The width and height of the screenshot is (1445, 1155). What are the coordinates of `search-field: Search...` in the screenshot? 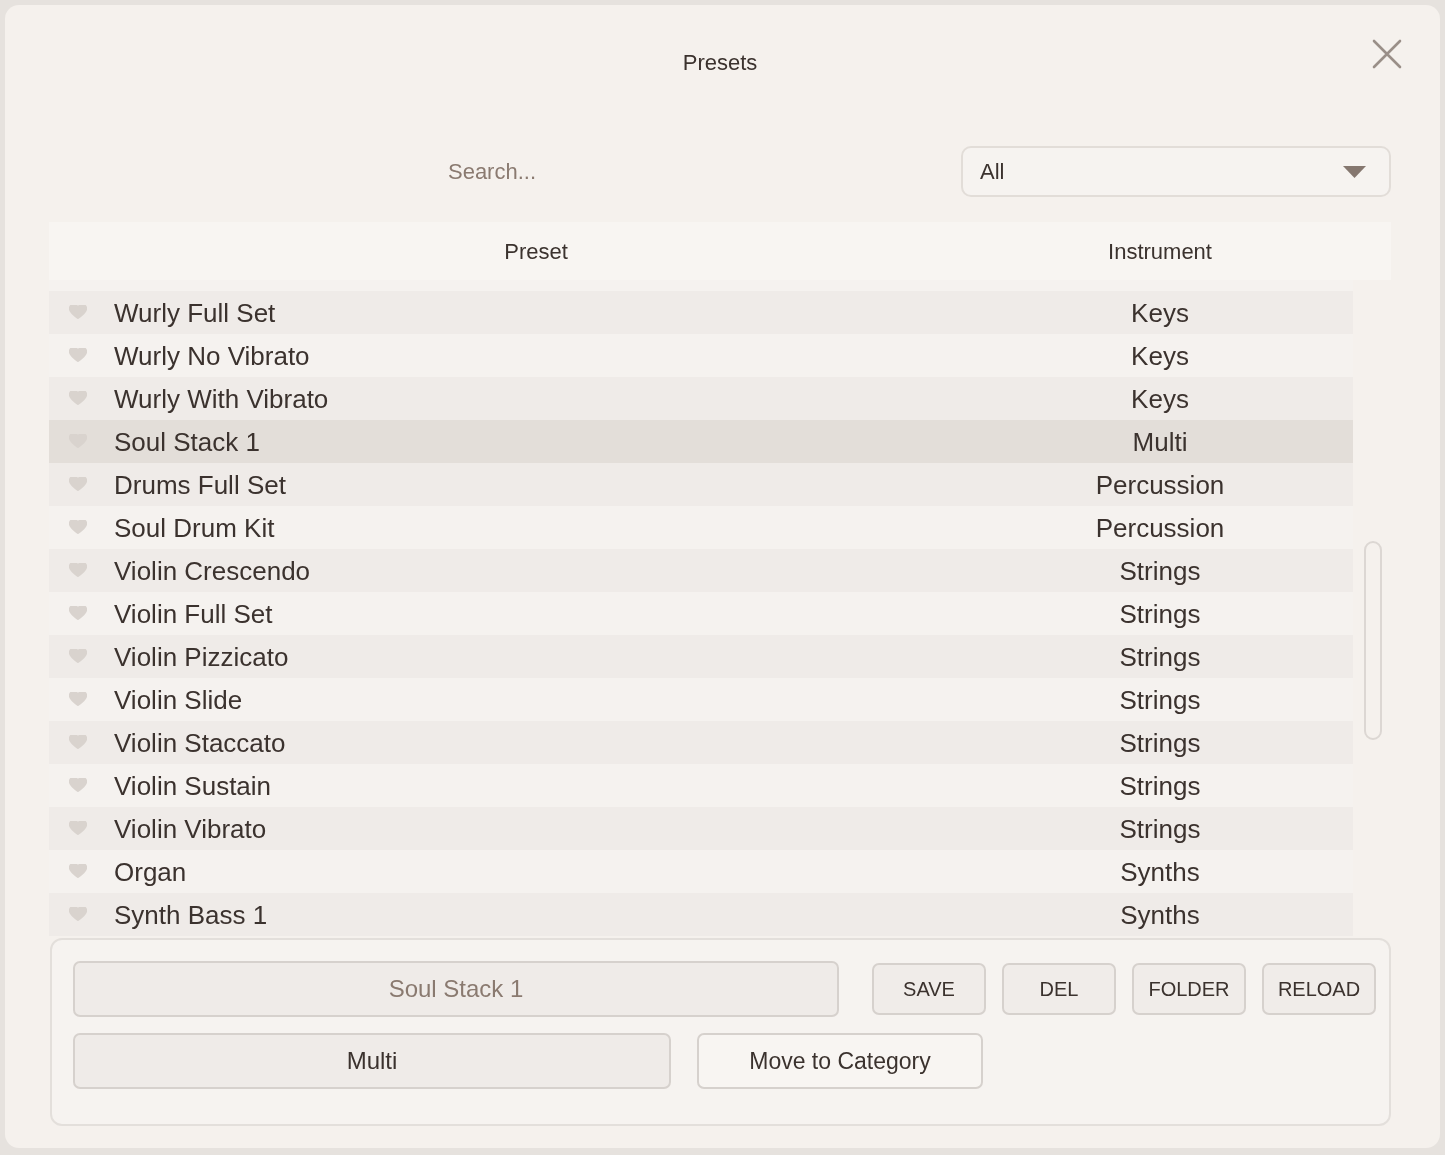 It's located at (492, 171).